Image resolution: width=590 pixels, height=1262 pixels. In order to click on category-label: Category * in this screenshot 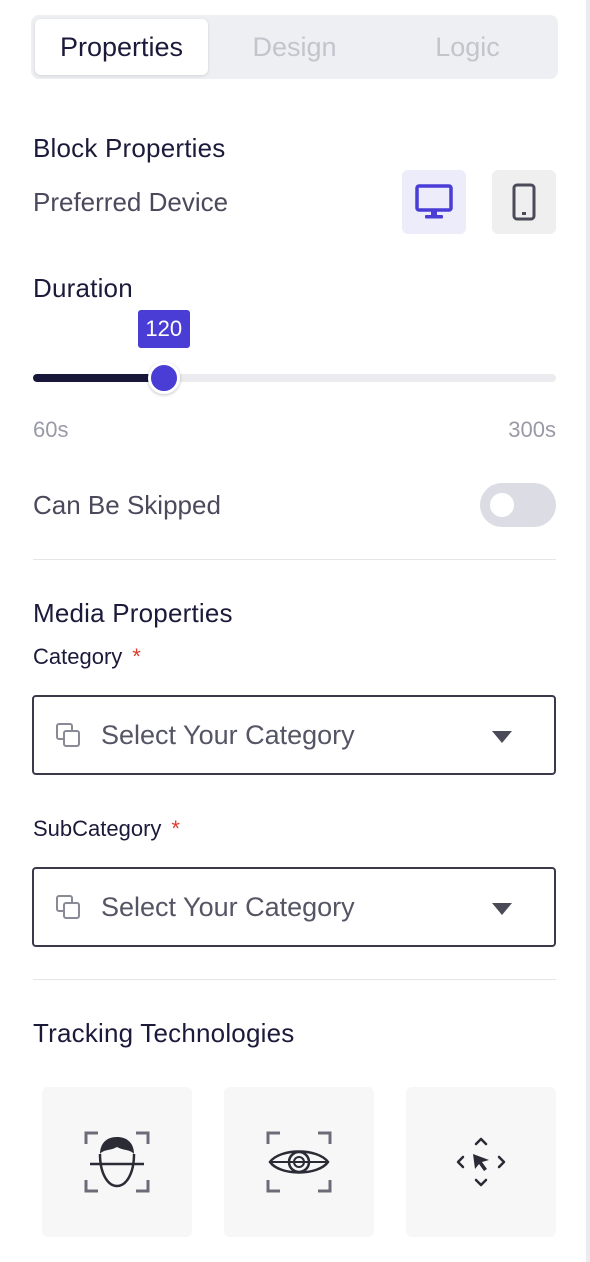, I will do `click(87, 657)`.